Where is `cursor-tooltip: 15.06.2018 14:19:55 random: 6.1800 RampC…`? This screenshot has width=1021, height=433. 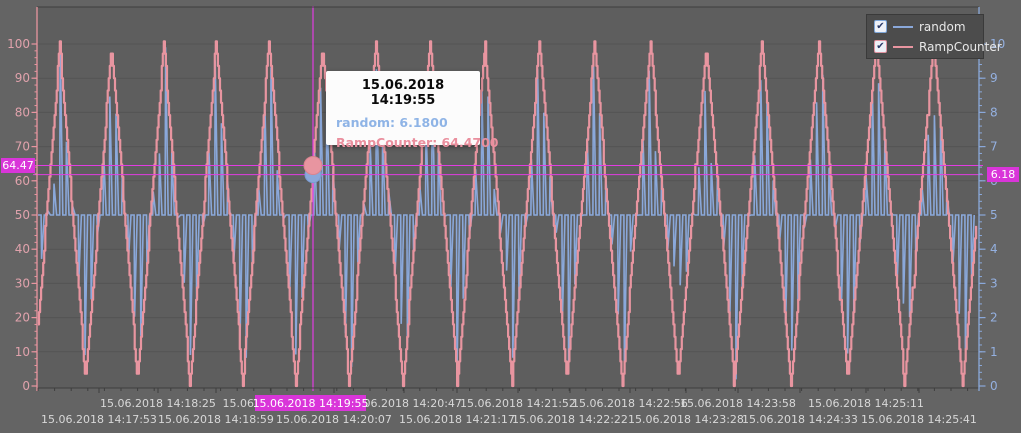
cursor-tooltip: 15.06.2018 14:19:55 random: 6.1800 RampC… is located at coordinates (412, 110).